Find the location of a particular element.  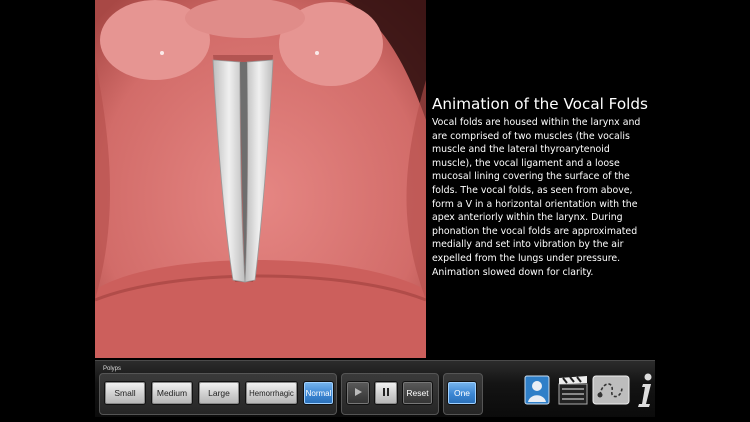

pause-icon is located at coordinates (386, 393).